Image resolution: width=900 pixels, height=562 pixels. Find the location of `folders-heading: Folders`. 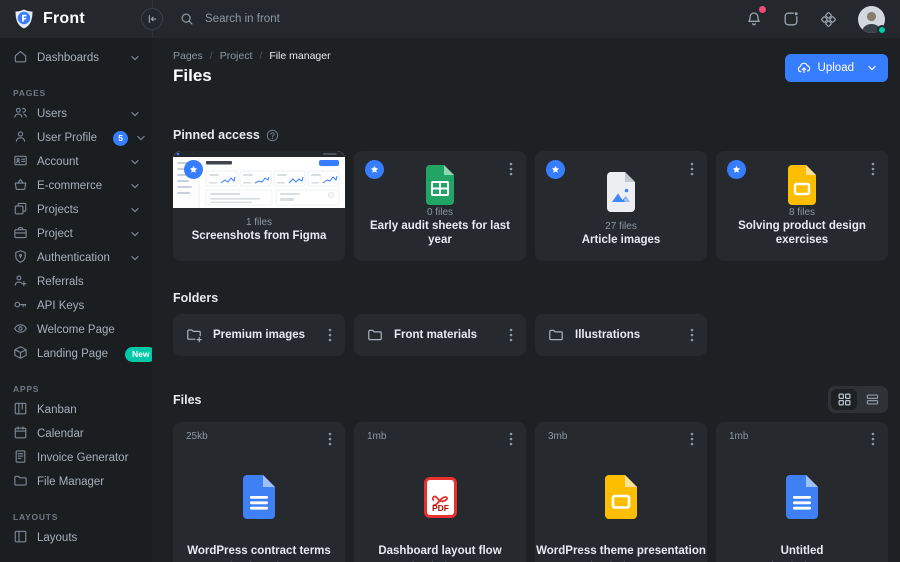

folders-heading: Folders is located at coordinates (530, 298).